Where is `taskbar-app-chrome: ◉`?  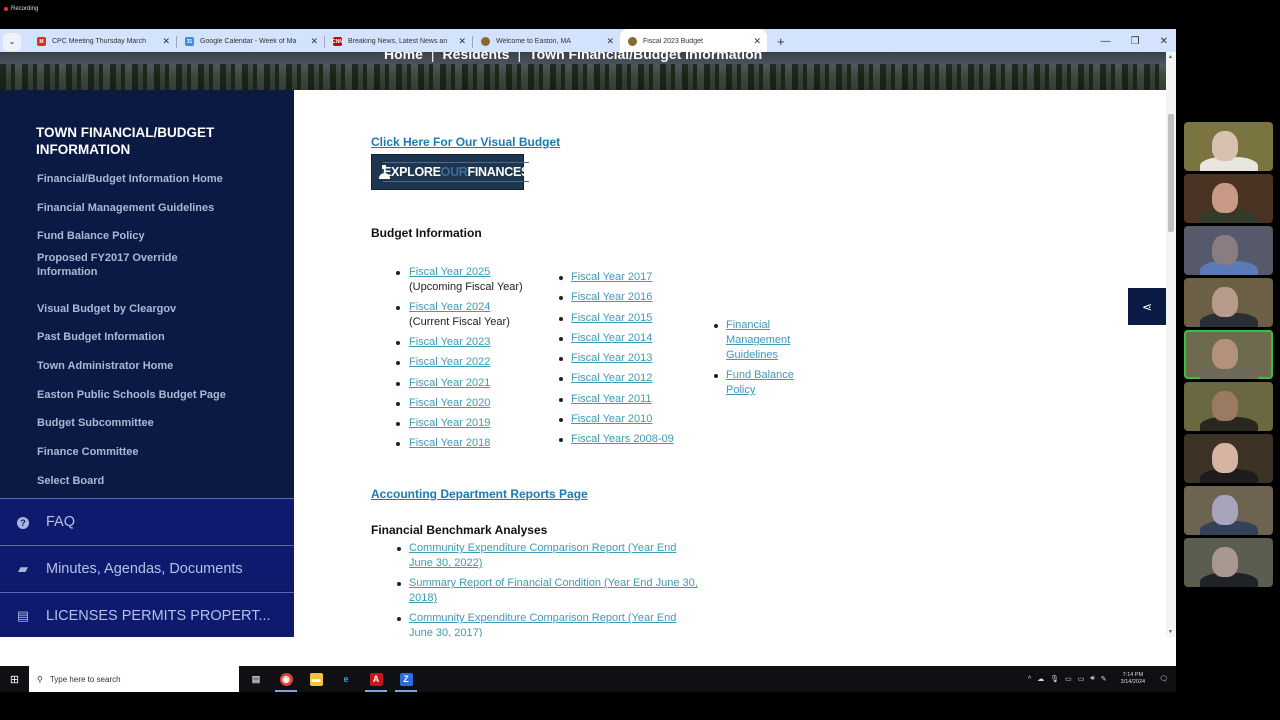 taskbar-app-chrome: ◉ is located at coordinates (286, 679).